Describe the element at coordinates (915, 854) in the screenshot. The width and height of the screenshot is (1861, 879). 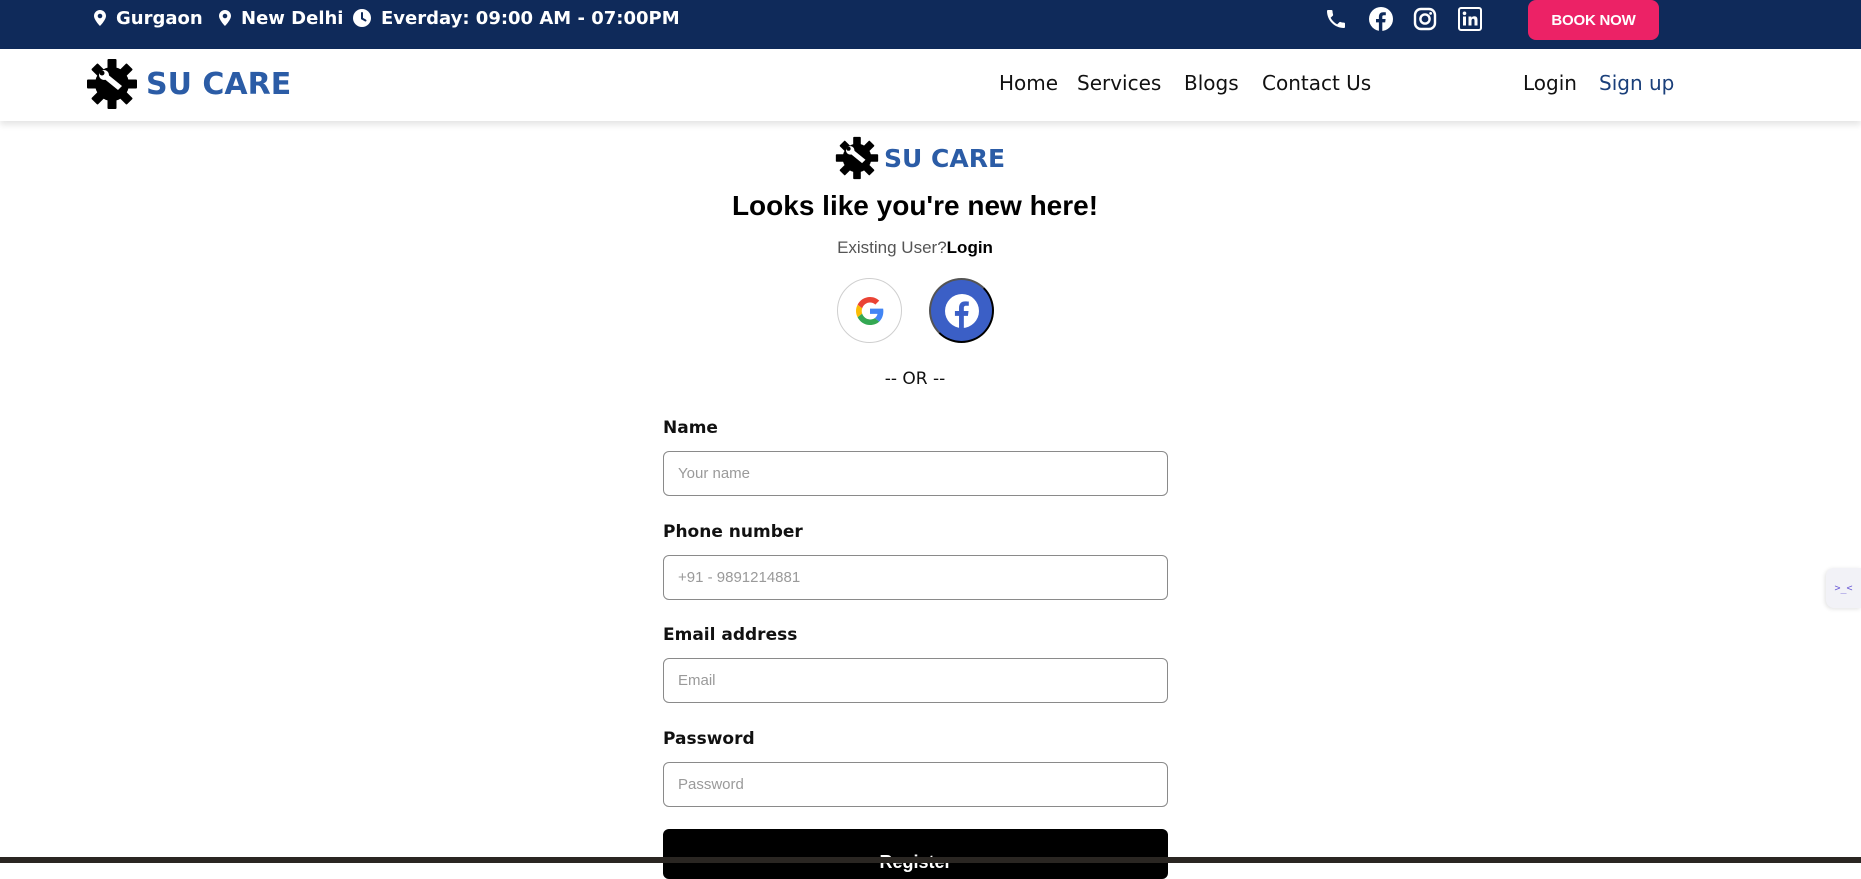
I see `register-button: Register` at that location.